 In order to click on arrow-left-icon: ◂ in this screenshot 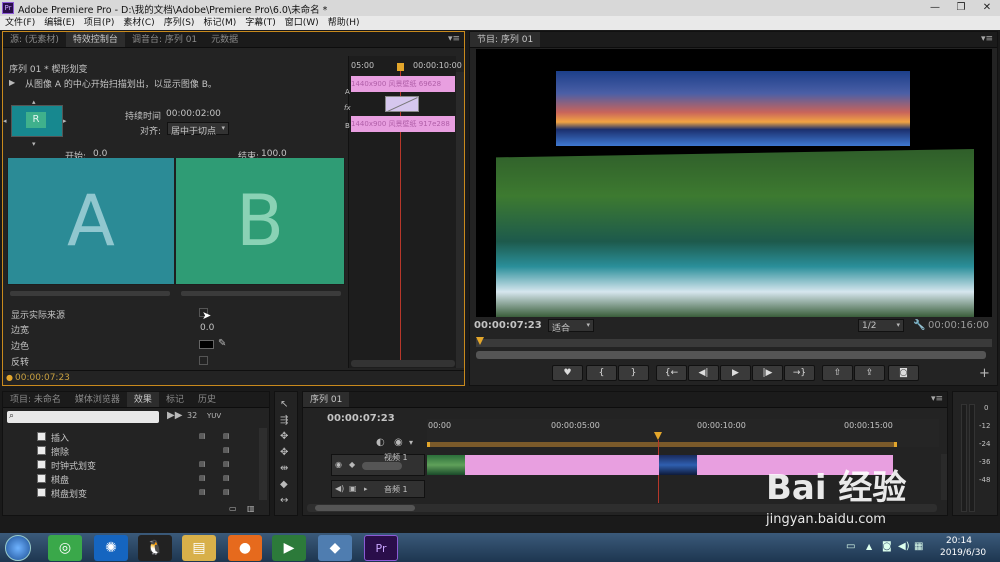, I will do `click(5, 121)`.